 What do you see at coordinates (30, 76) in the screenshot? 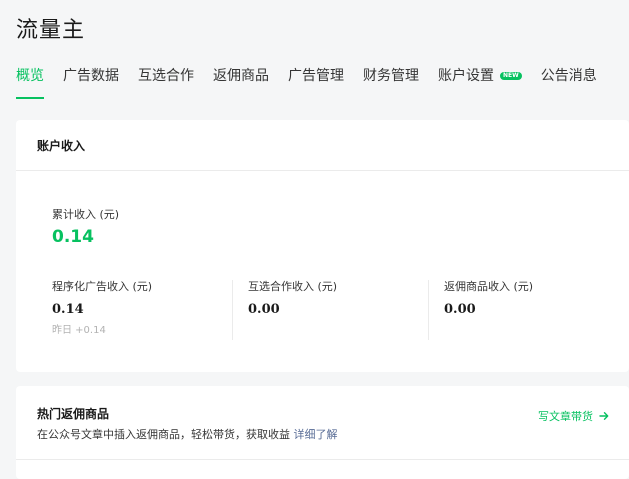
I see `tab-label: 概览` at bounding box center [30, 76].